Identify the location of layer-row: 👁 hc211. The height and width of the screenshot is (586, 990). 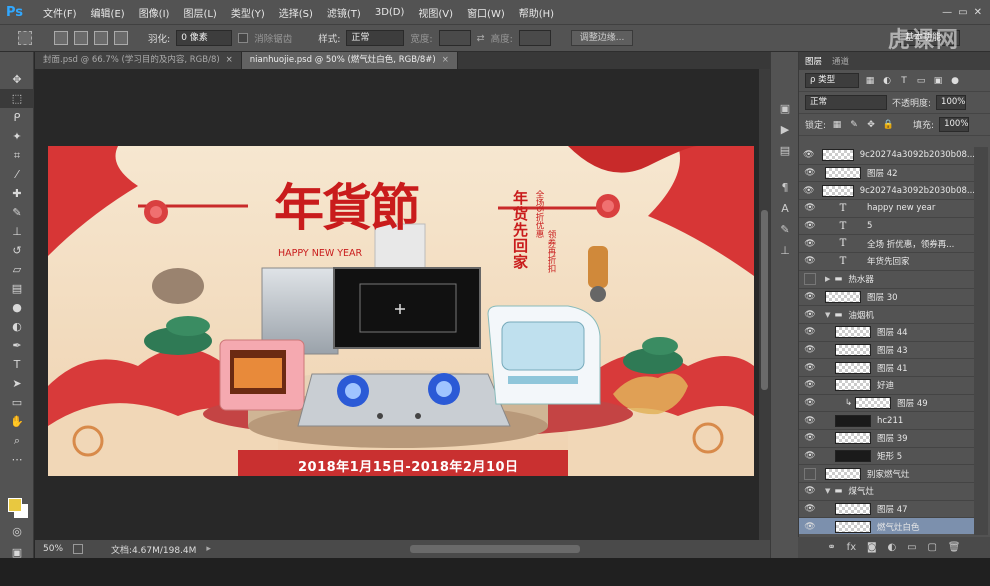
(887, 421).